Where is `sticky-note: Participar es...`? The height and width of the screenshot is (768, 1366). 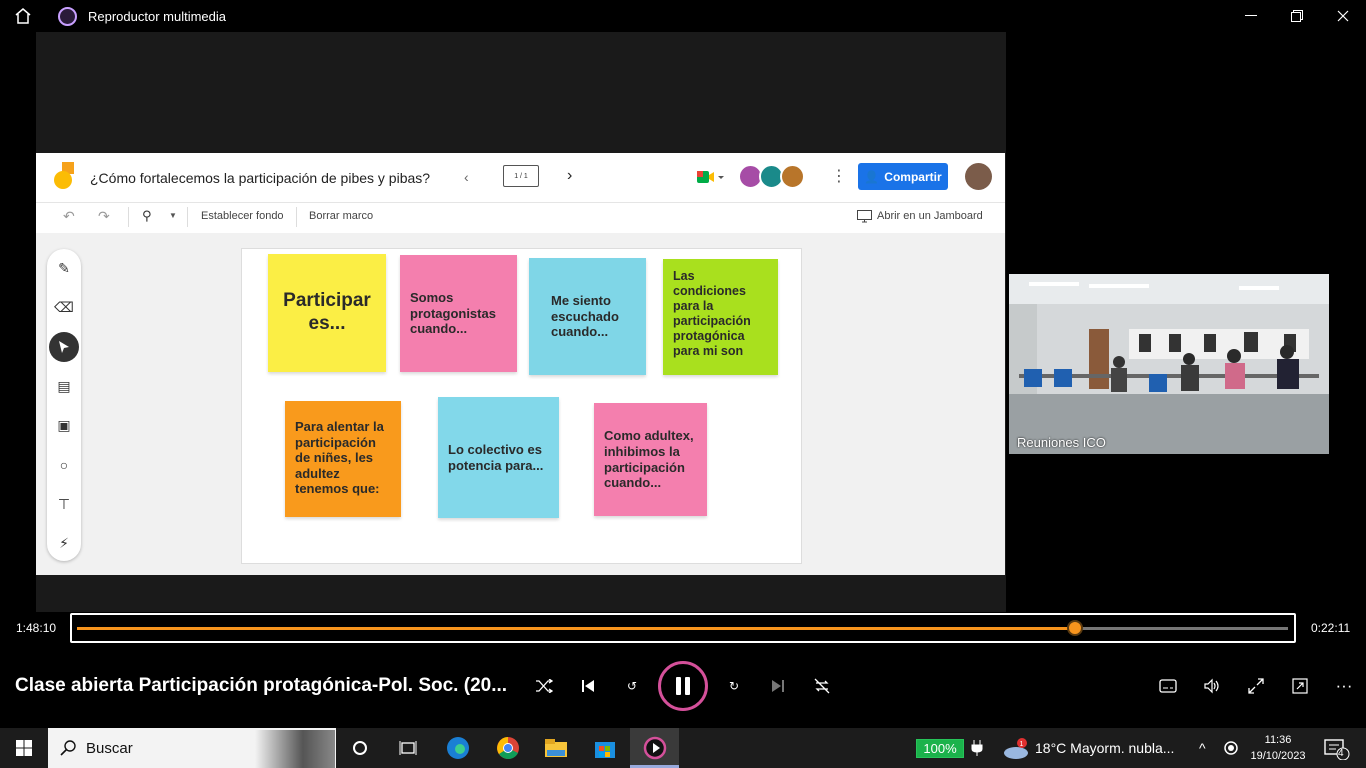 sticky-note: Participar es... is located at coordinates (327, 313).